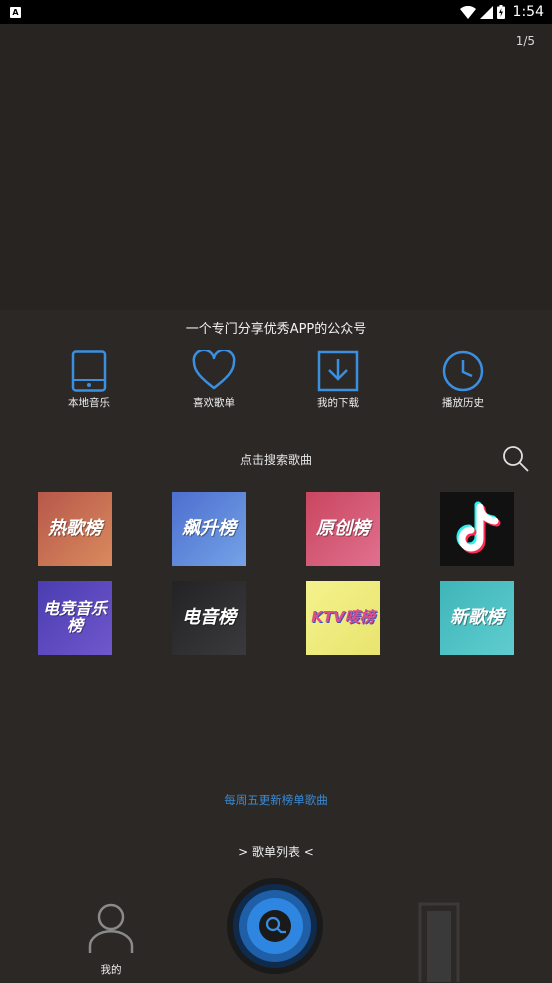 The height and width of the screenshot is (983, 552). I want to click on nav-mine: 我的, so click(111, 939).